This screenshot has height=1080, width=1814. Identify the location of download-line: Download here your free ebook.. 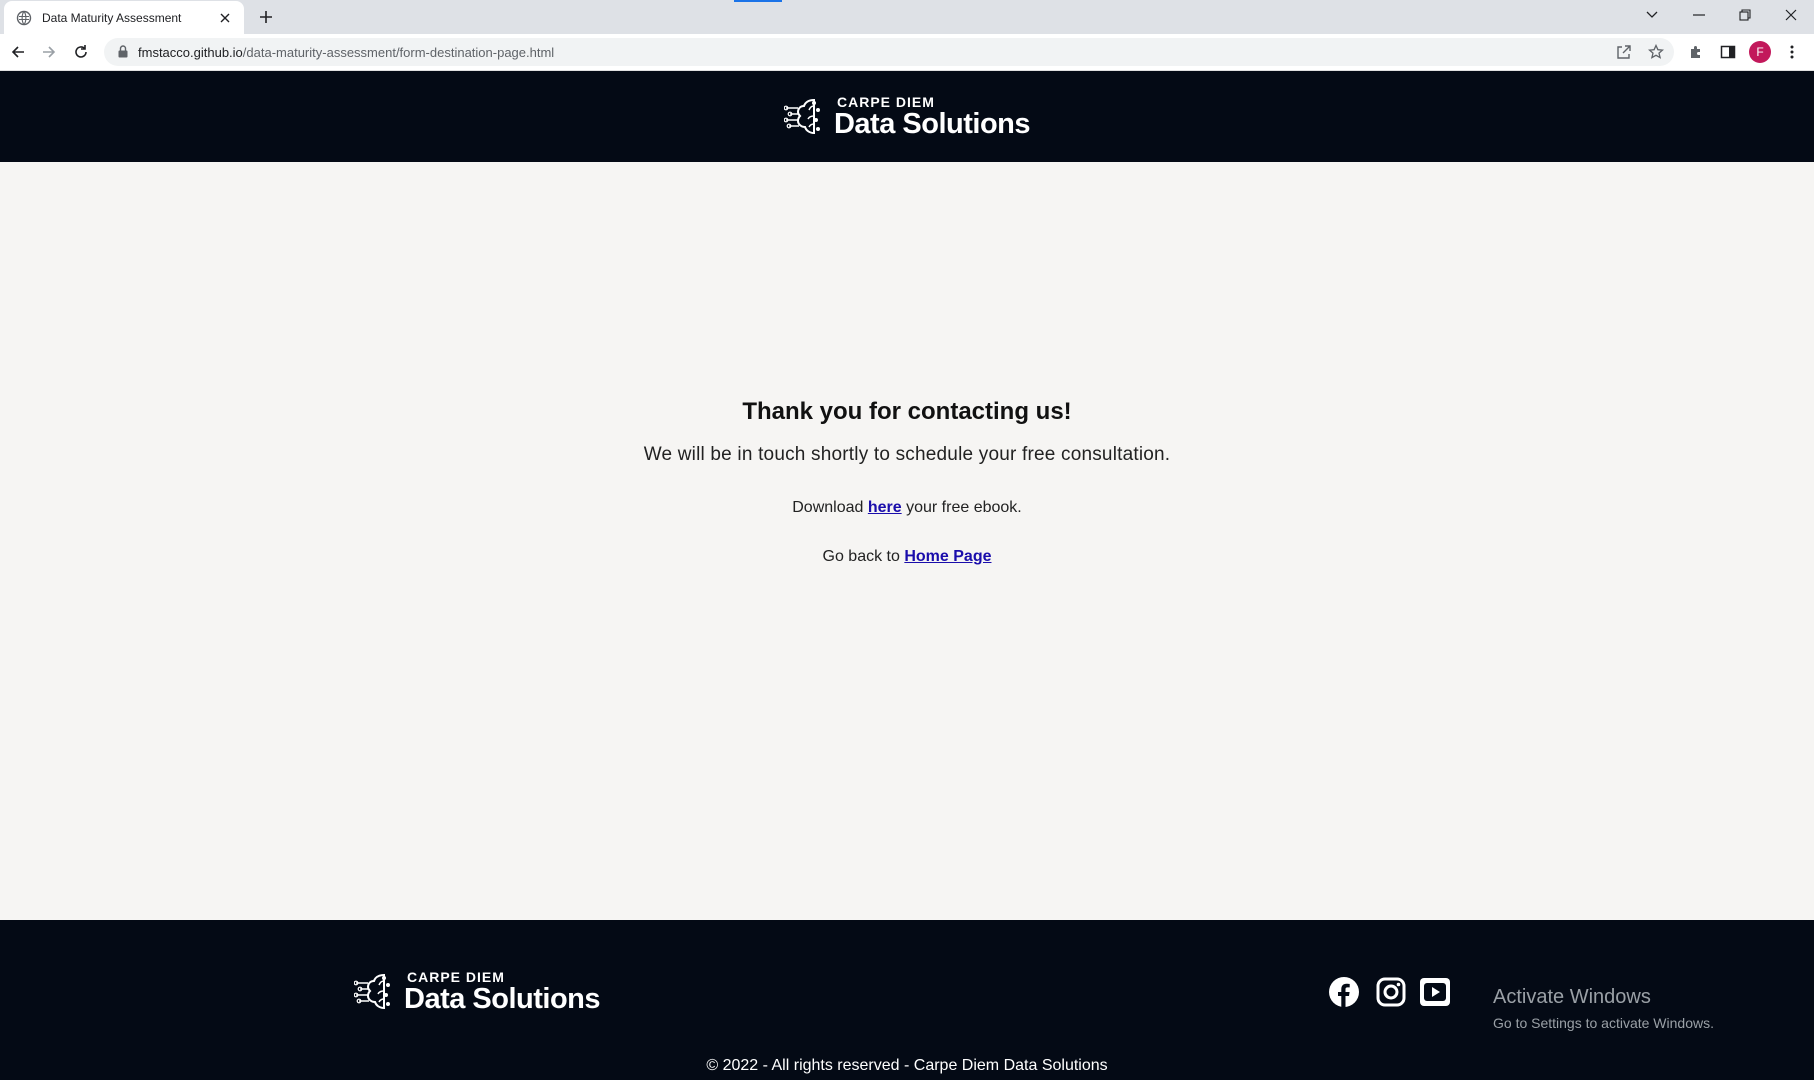
(907, 508).